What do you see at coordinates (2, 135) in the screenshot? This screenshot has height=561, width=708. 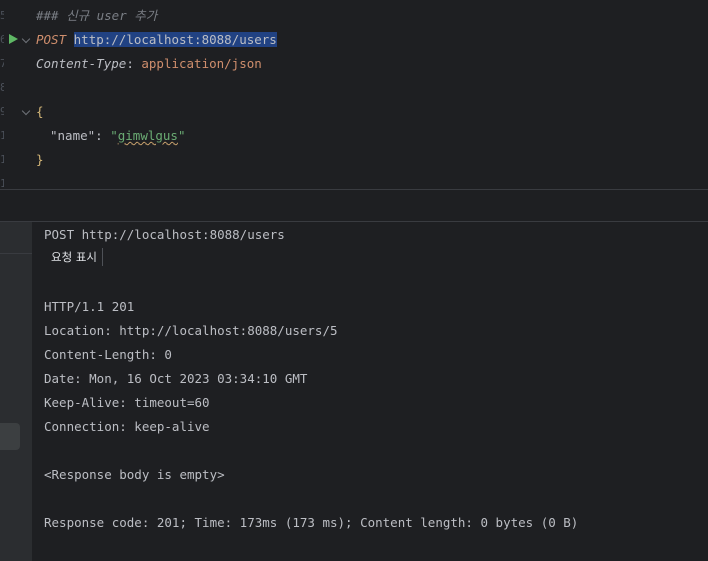 I see `line-number: 10` at bounding box center [2, 135].